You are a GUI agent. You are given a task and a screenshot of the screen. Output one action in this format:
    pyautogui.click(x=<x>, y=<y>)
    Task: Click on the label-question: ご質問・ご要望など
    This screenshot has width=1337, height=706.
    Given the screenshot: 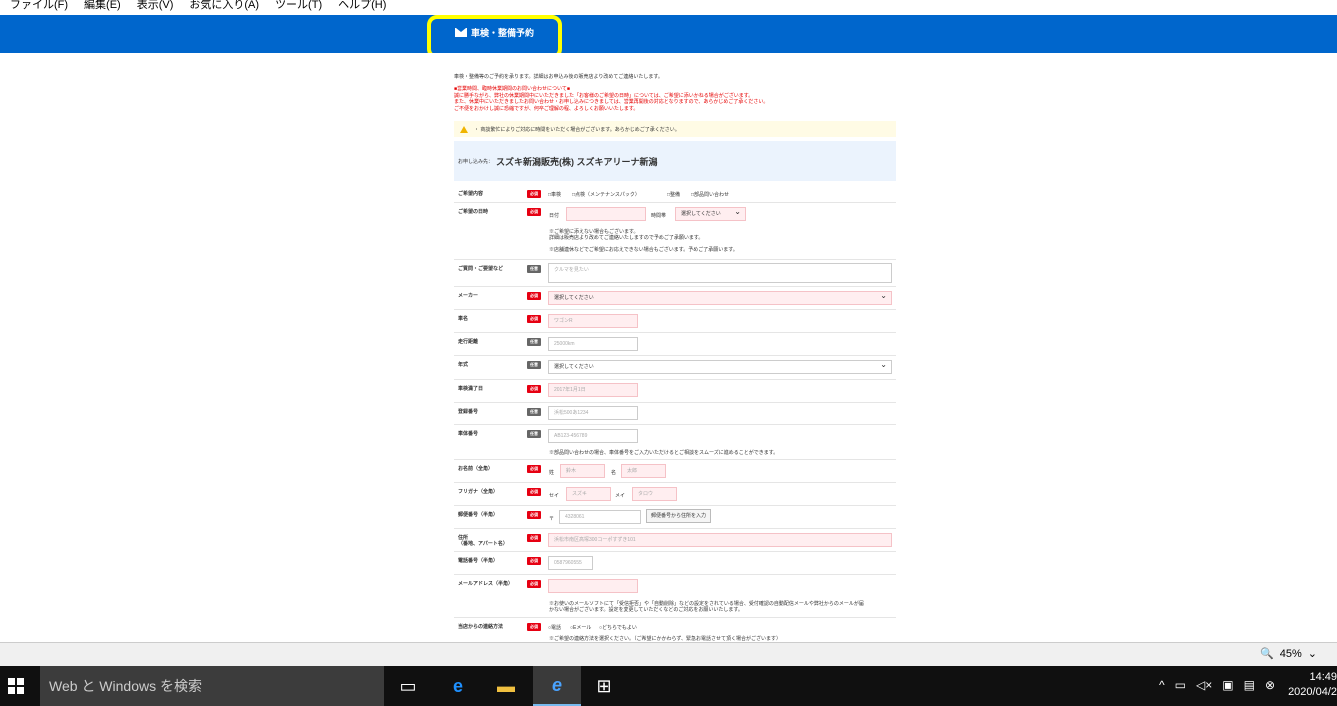 What is the action you would take?
    pyautogui.click(x=481, y=269)
    